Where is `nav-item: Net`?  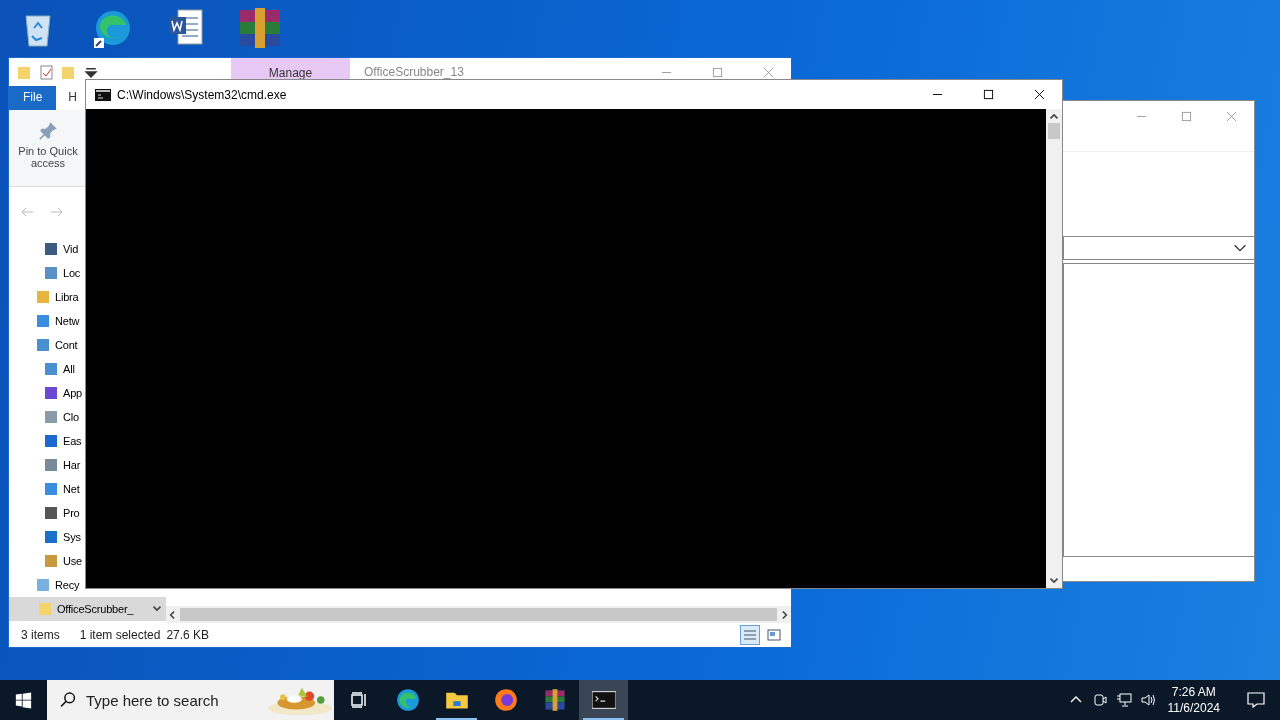 nav-item: Net is located at coordinates (71, 489).